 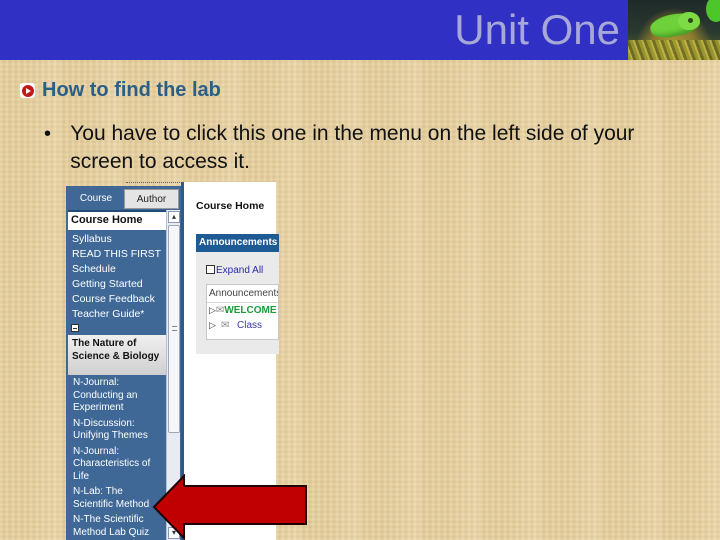 What do you see at coordinates (117, 221) in the screenshot?
I see `menu-item-course-home: Course Home` at bounding box center [117, 221].